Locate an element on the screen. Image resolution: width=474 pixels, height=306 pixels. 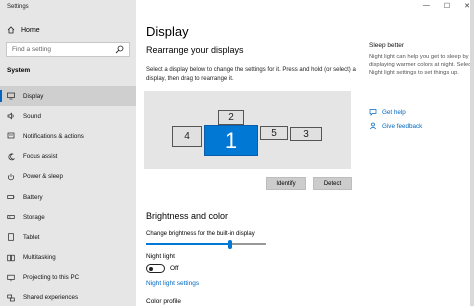
multitasking-icon is located at coordinates (11, 258).